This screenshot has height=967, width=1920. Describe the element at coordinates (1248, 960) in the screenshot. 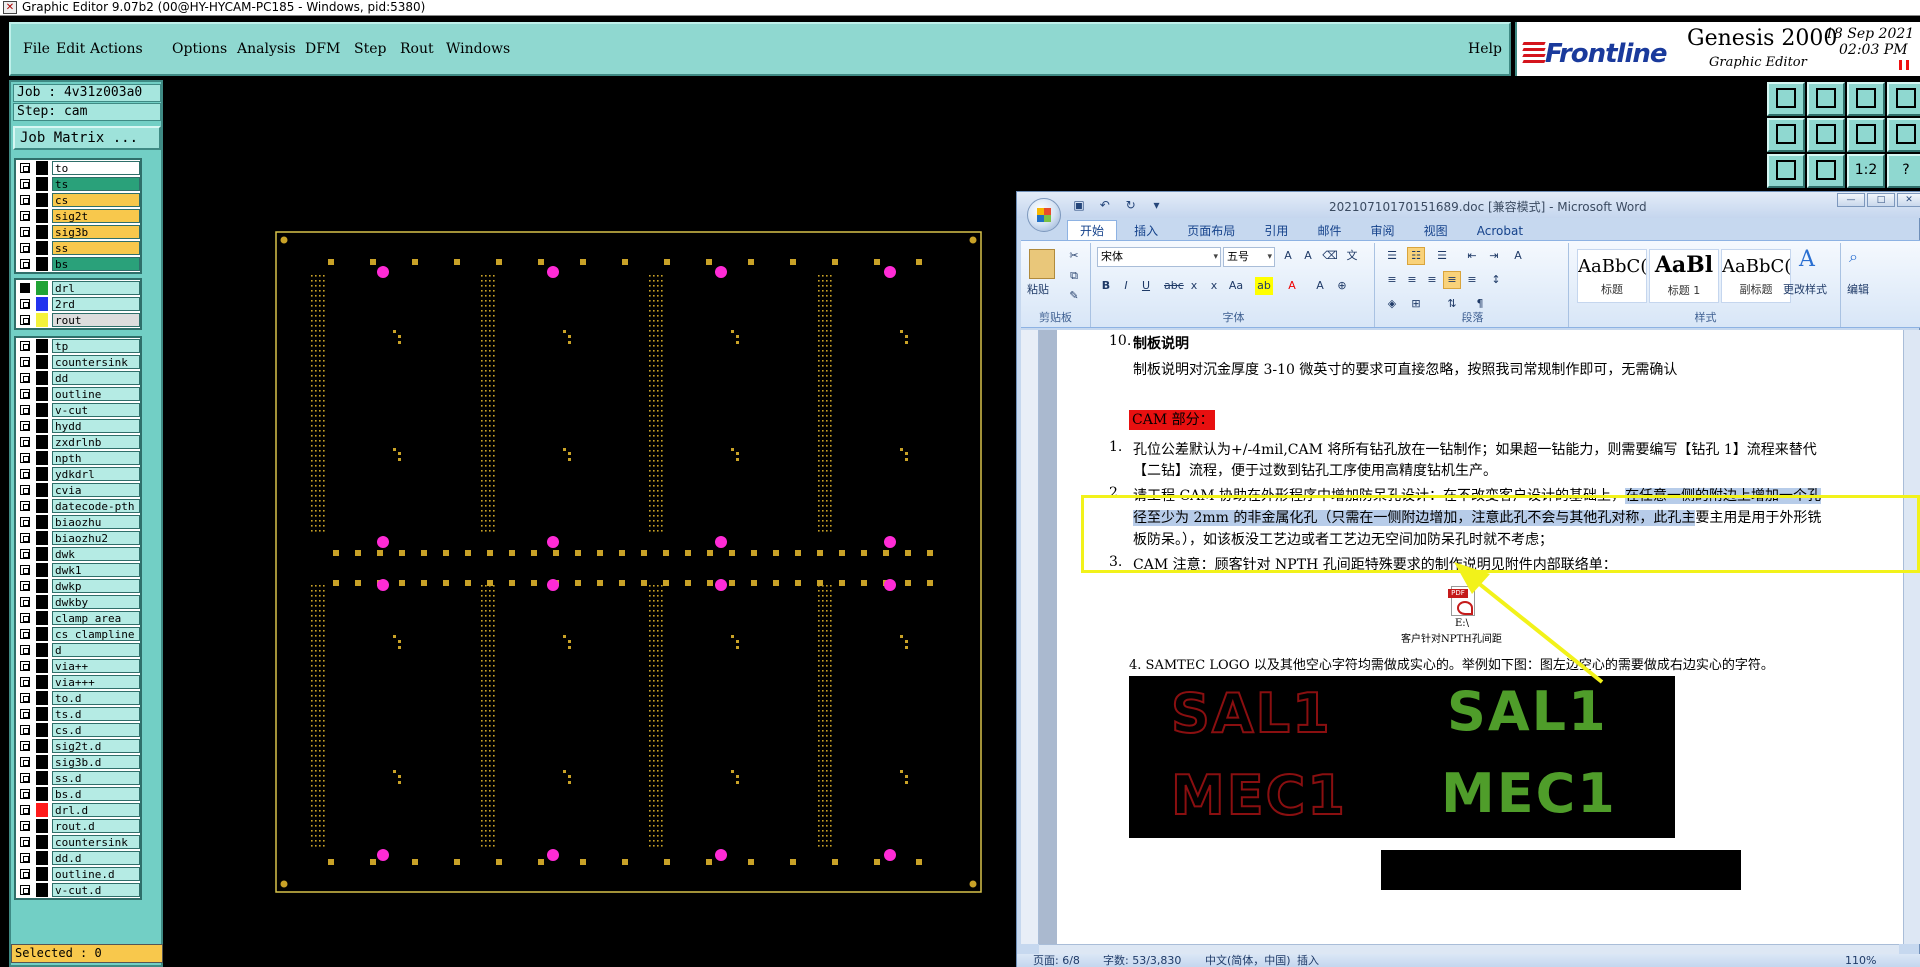

I see `status-lang: 中文(简体，中国)` at that location.